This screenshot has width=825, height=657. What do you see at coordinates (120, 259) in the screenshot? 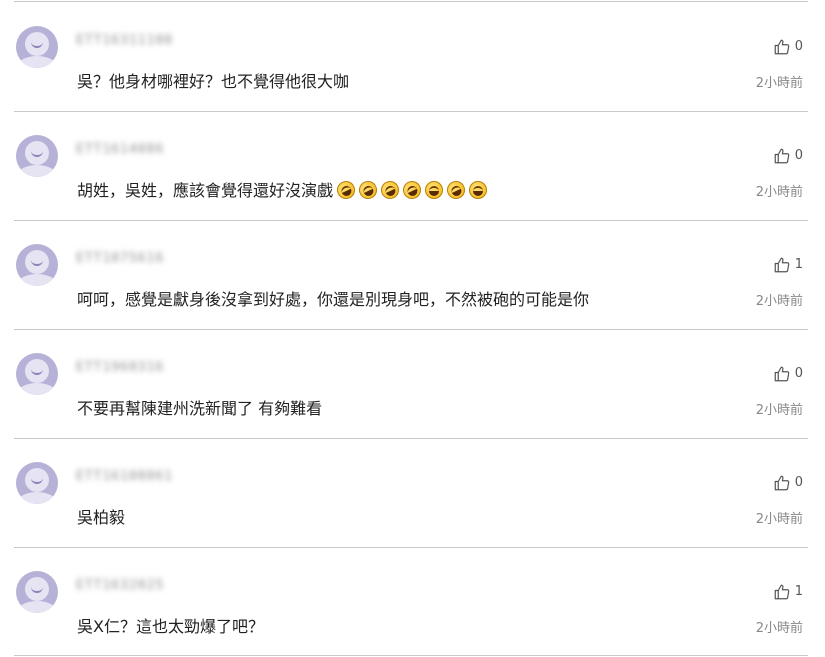
I see `username-blurred: ETT1075616` at bounding box center [120, 259].